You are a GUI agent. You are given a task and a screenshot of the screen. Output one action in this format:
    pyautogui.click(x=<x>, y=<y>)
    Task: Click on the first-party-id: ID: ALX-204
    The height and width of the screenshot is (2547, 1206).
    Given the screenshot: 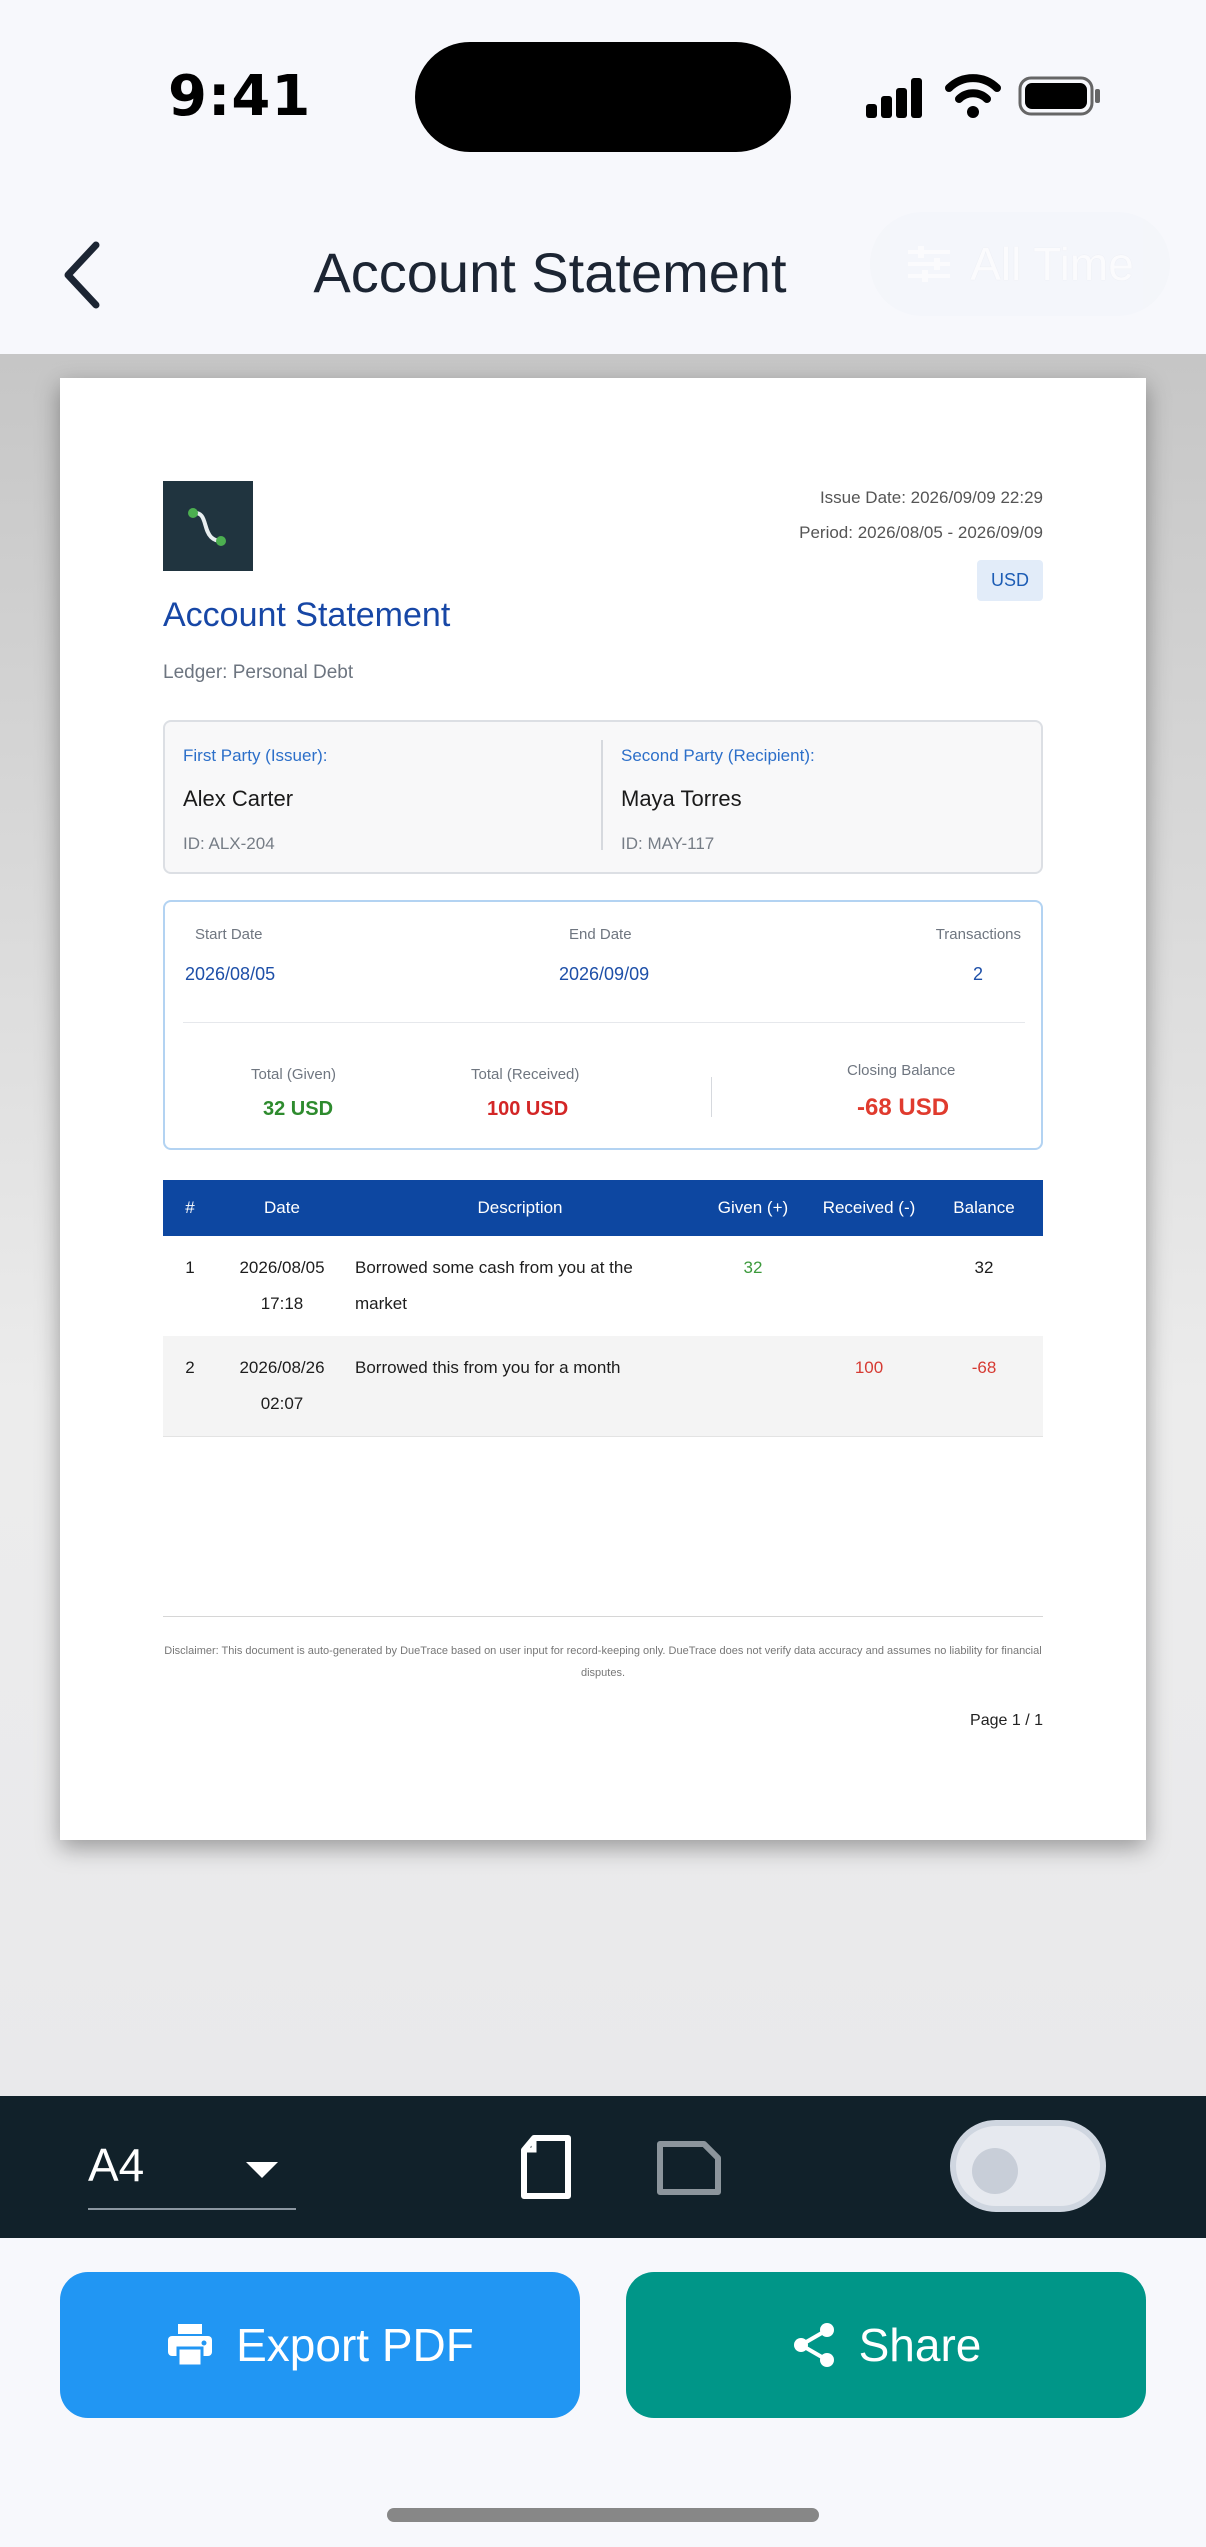 What is the action you would take?
    pyautogui.click(x=229, y=843)
    